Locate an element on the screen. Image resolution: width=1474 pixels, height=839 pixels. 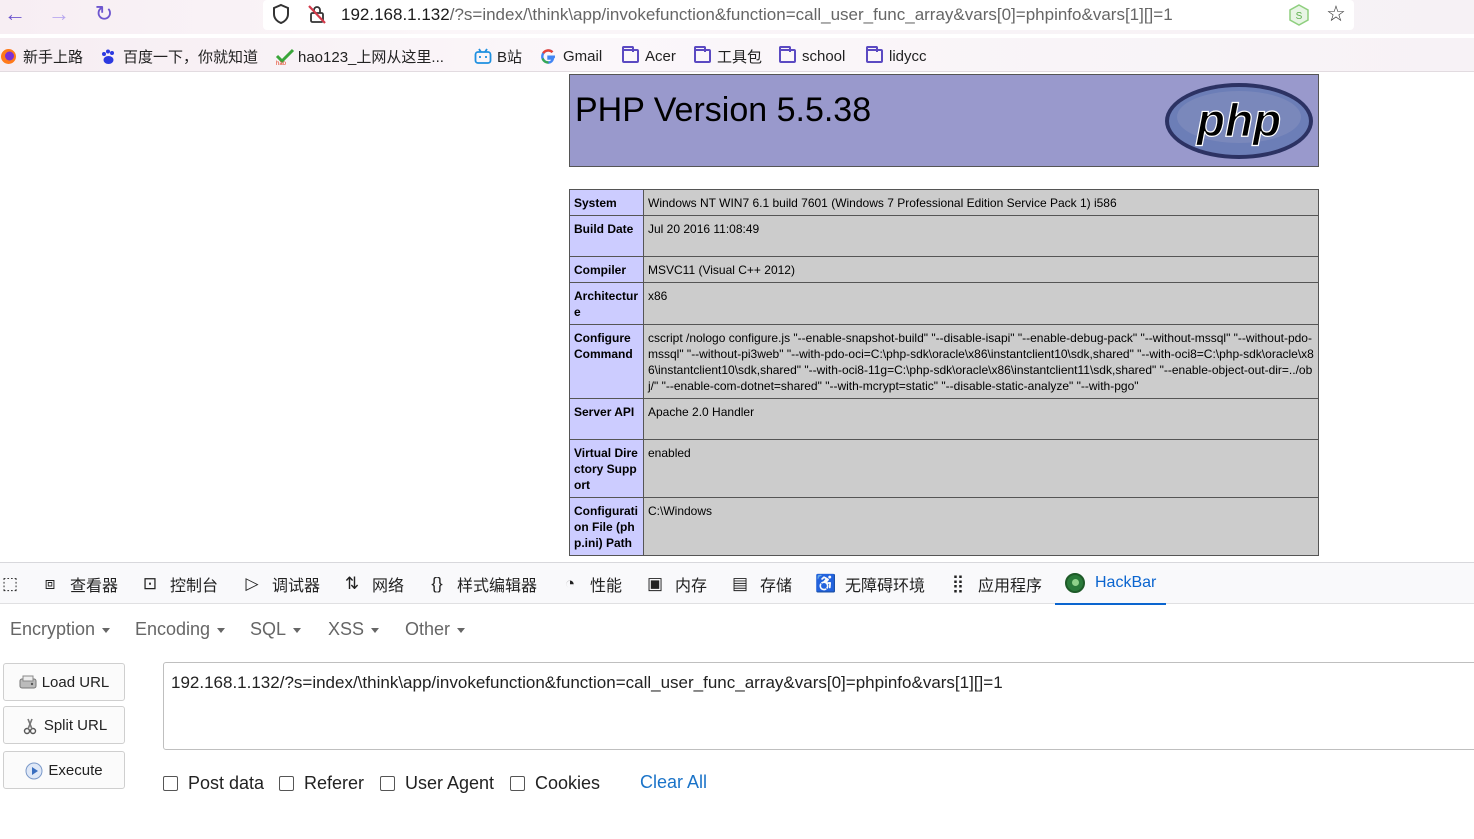
bookmark-item: 百度一下，你就知道 is located at coordinates (179, 56).